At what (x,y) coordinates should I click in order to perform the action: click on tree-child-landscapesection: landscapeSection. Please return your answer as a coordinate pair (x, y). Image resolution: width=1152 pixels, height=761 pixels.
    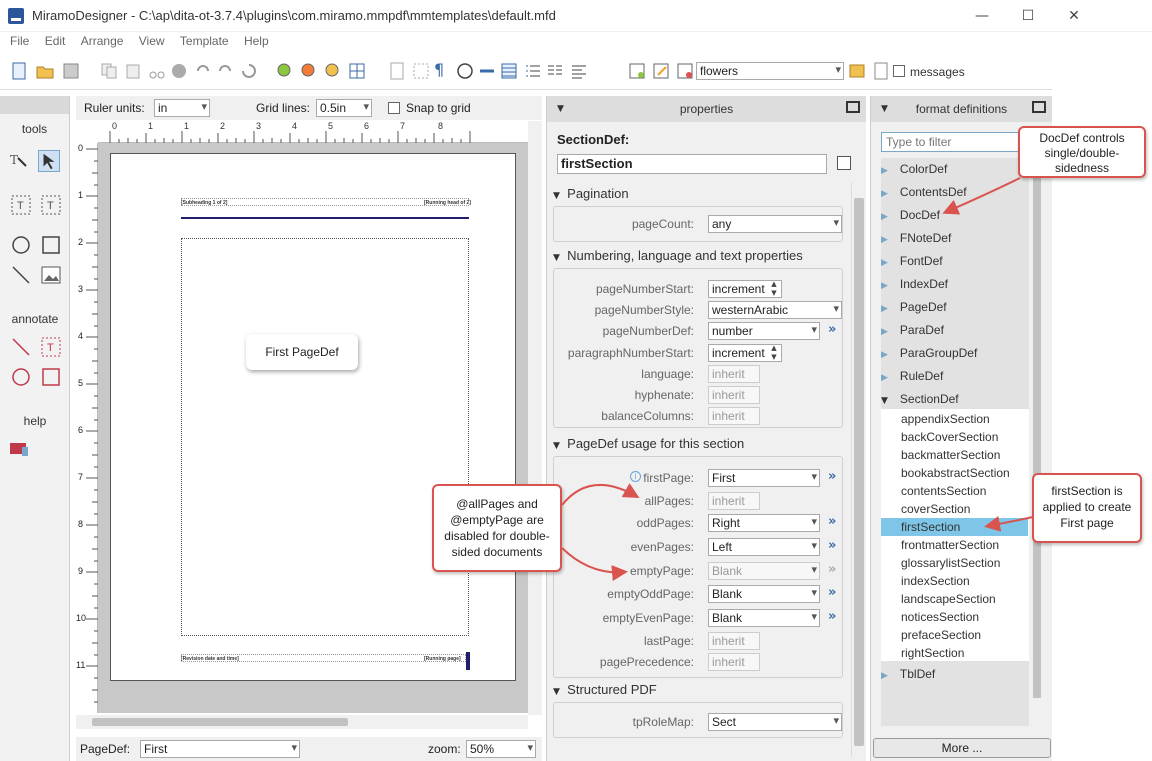
    Looking at the image, I should click on (948, 599).